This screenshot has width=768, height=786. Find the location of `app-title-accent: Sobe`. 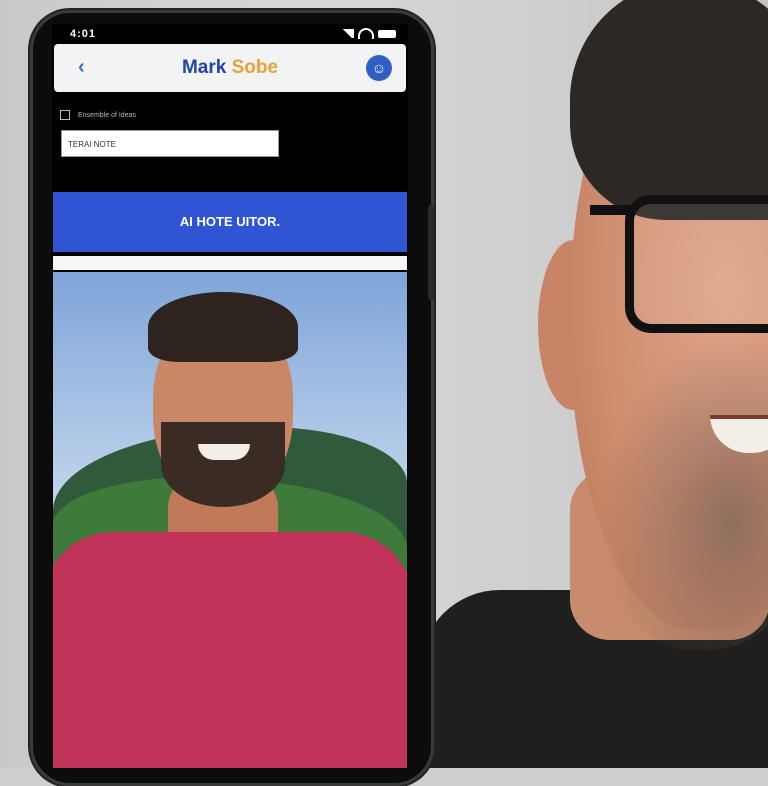

app-title-accent: Sobe is located at coordinates (255, 67).